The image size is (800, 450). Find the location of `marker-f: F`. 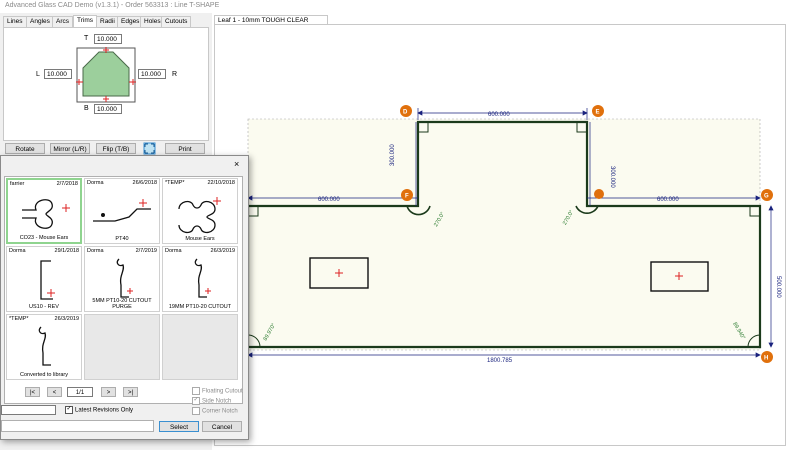

marker-f: F is located at coordinates (407, 195).